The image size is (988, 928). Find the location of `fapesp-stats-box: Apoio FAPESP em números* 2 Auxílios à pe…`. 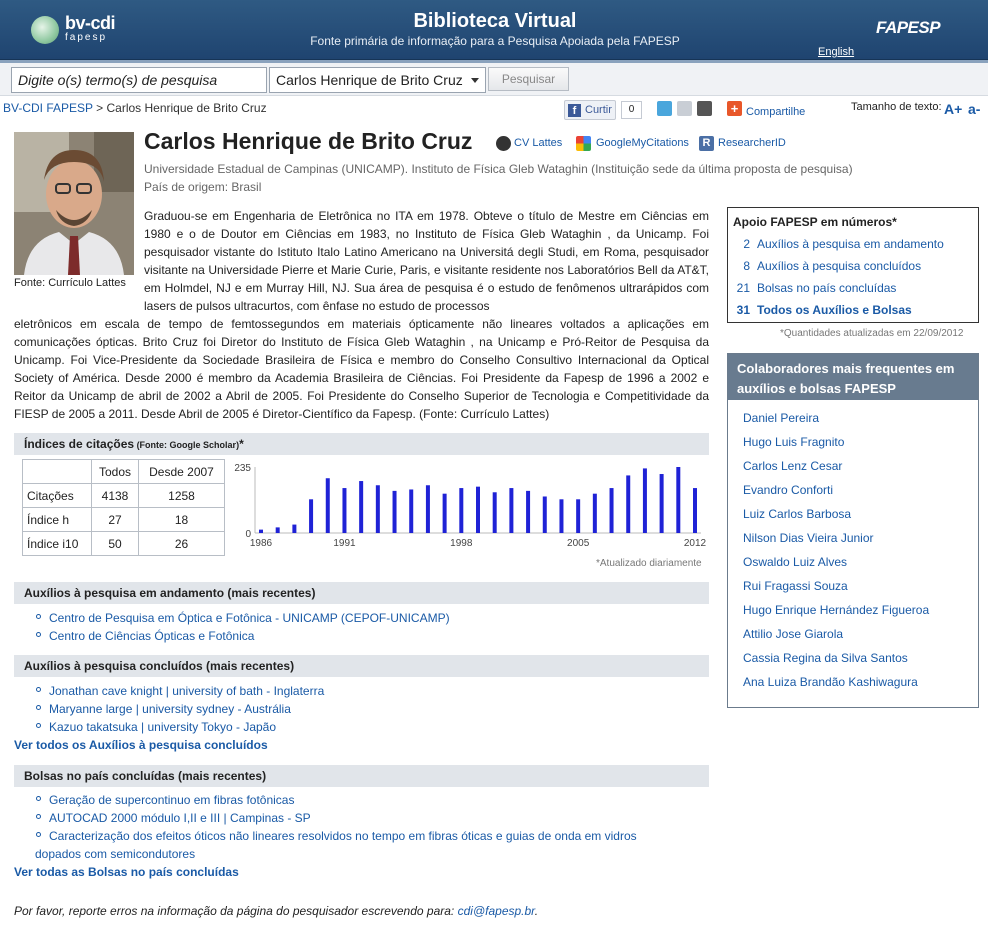

fapesp-stats-box: Apoio FAPESP em números* 2 Auxílios à pe… is located at coordinates (853, 265).